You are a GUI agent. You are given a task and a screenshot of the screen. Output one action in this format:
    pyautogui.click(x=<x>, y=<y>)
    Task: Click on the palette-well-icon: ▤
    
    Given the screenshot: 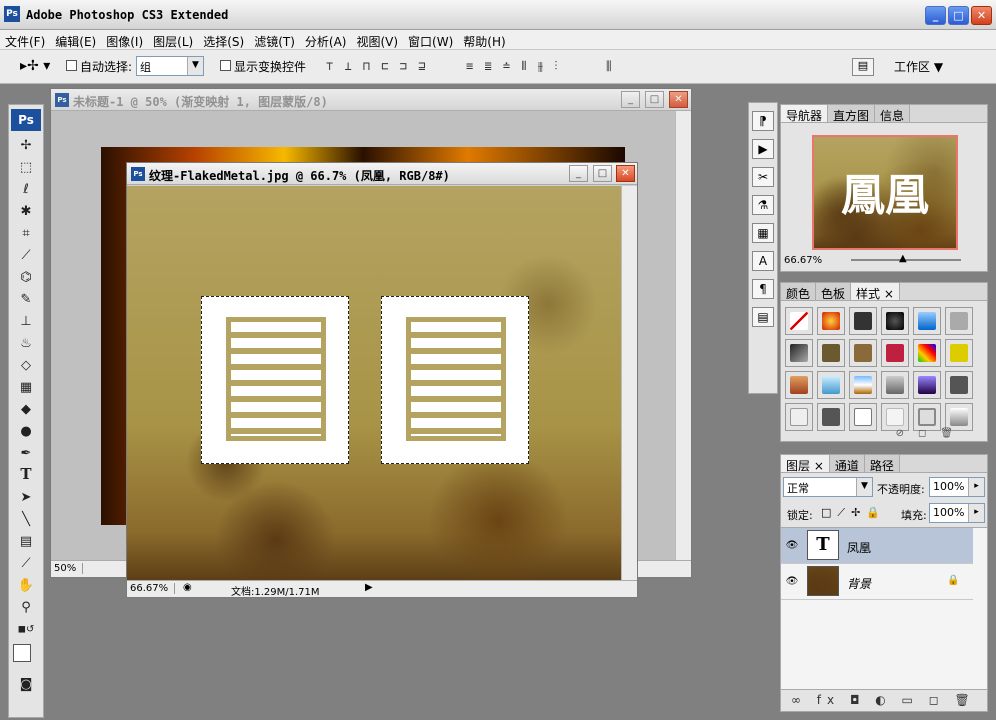 What is the action you would take?
    pyautogui.click(x=863, y=67)
    